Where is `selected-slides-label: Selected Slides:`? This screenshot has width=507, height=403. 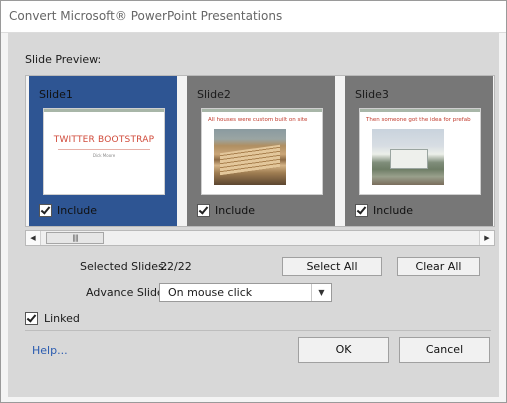 selected-slides-label: Selected Slides: is located at coordinates (124, 266).